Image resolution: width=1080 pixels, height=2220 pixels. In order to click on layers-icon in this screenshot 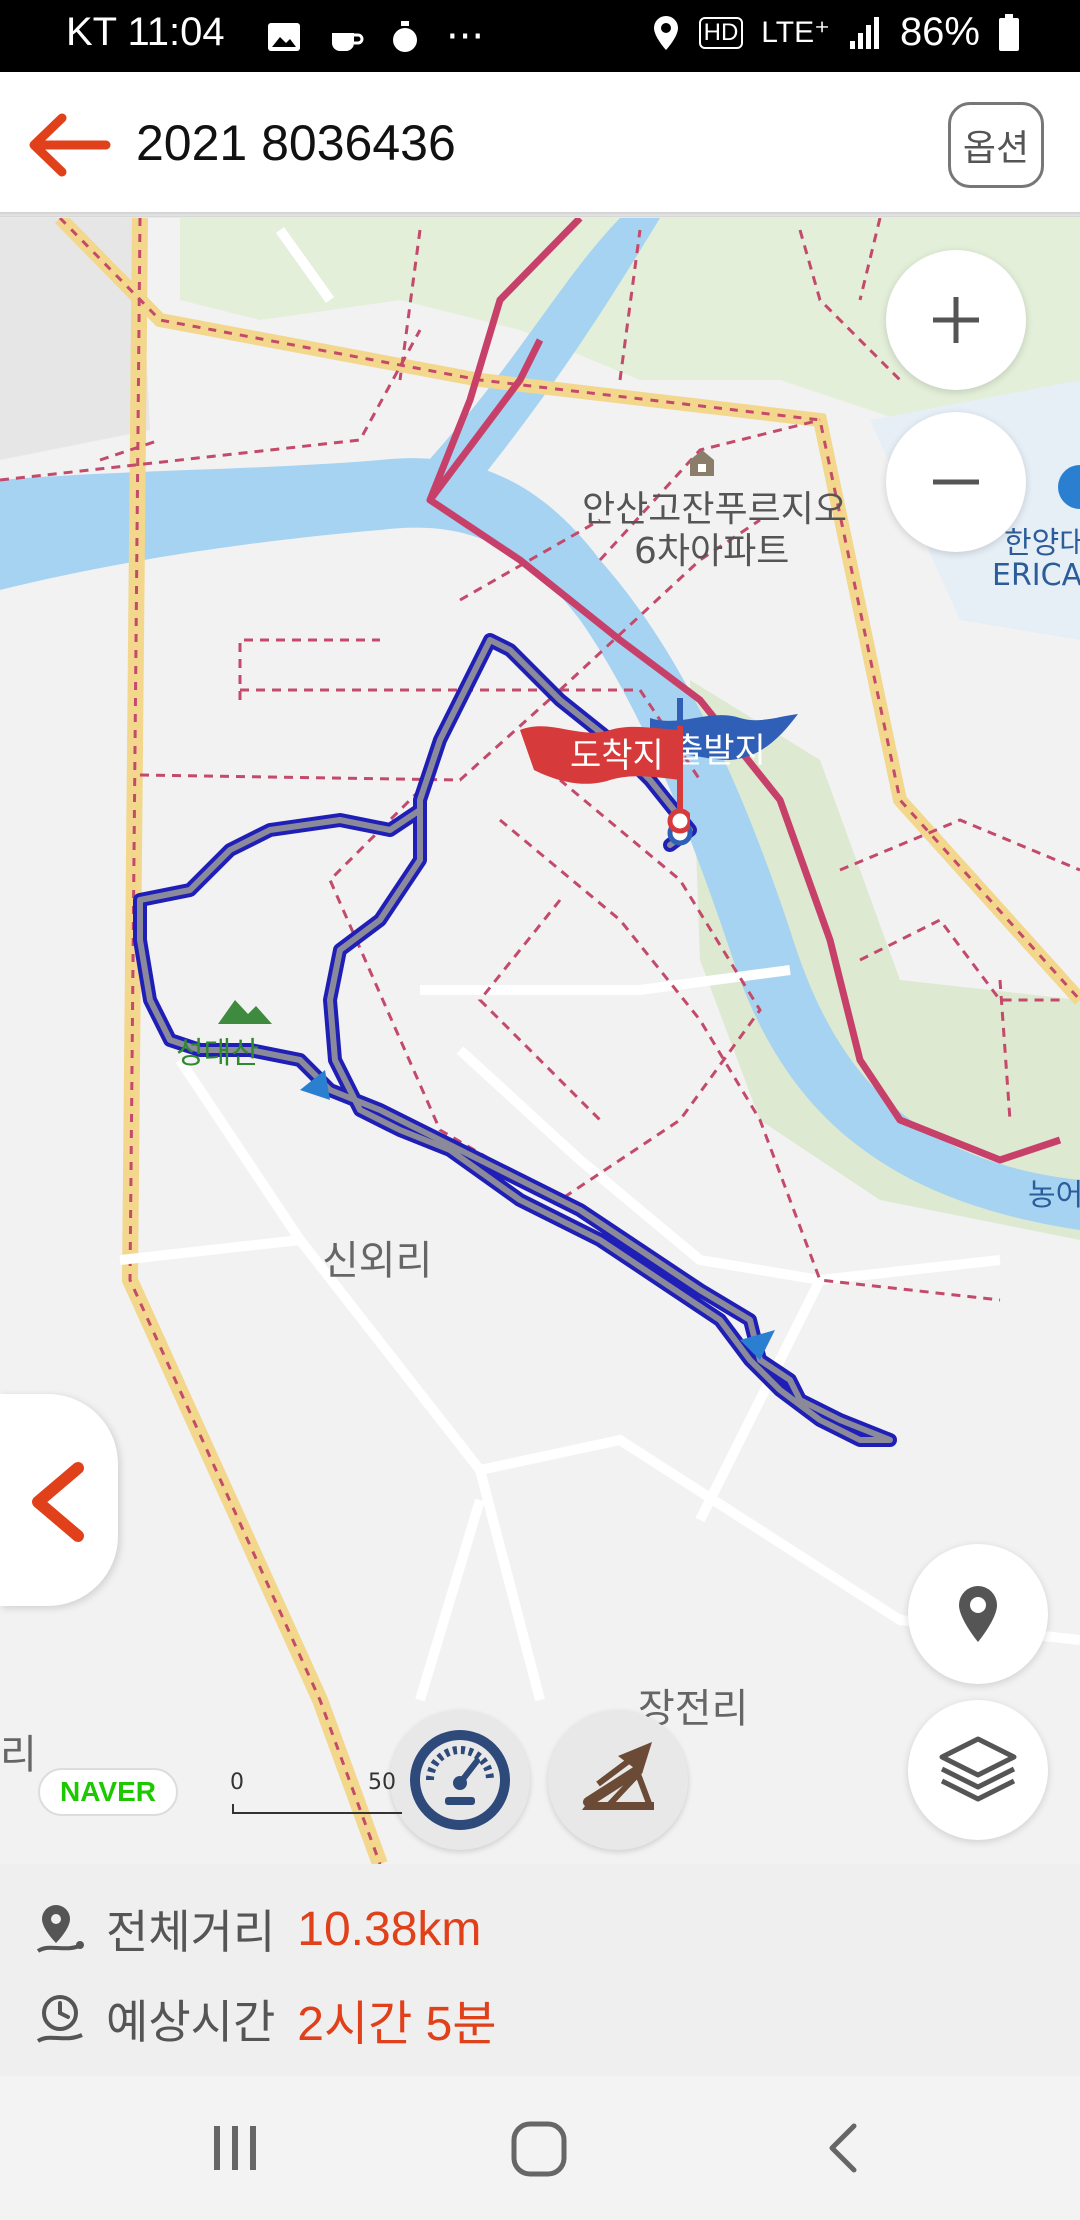, I will do `click(978, 1769)`.